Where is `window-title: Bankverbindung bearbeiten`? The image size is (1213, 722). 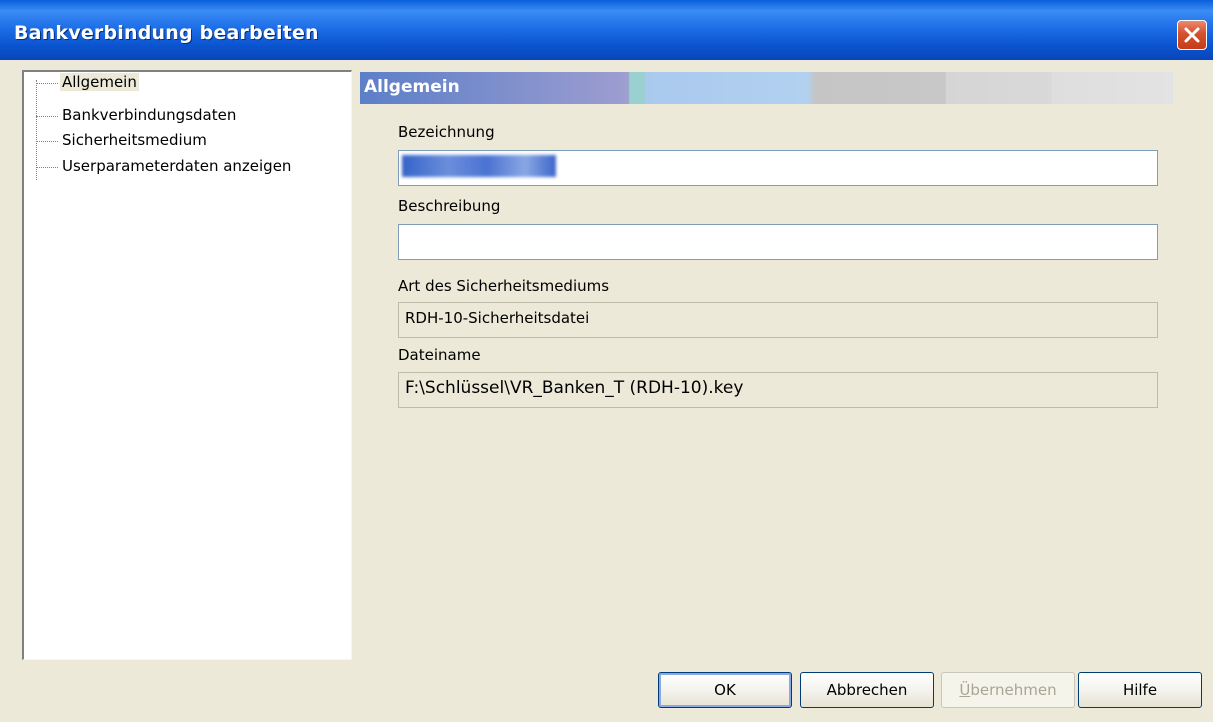 window-title: Bankverbindung bearbeiten is located at coordinates (166, 33).